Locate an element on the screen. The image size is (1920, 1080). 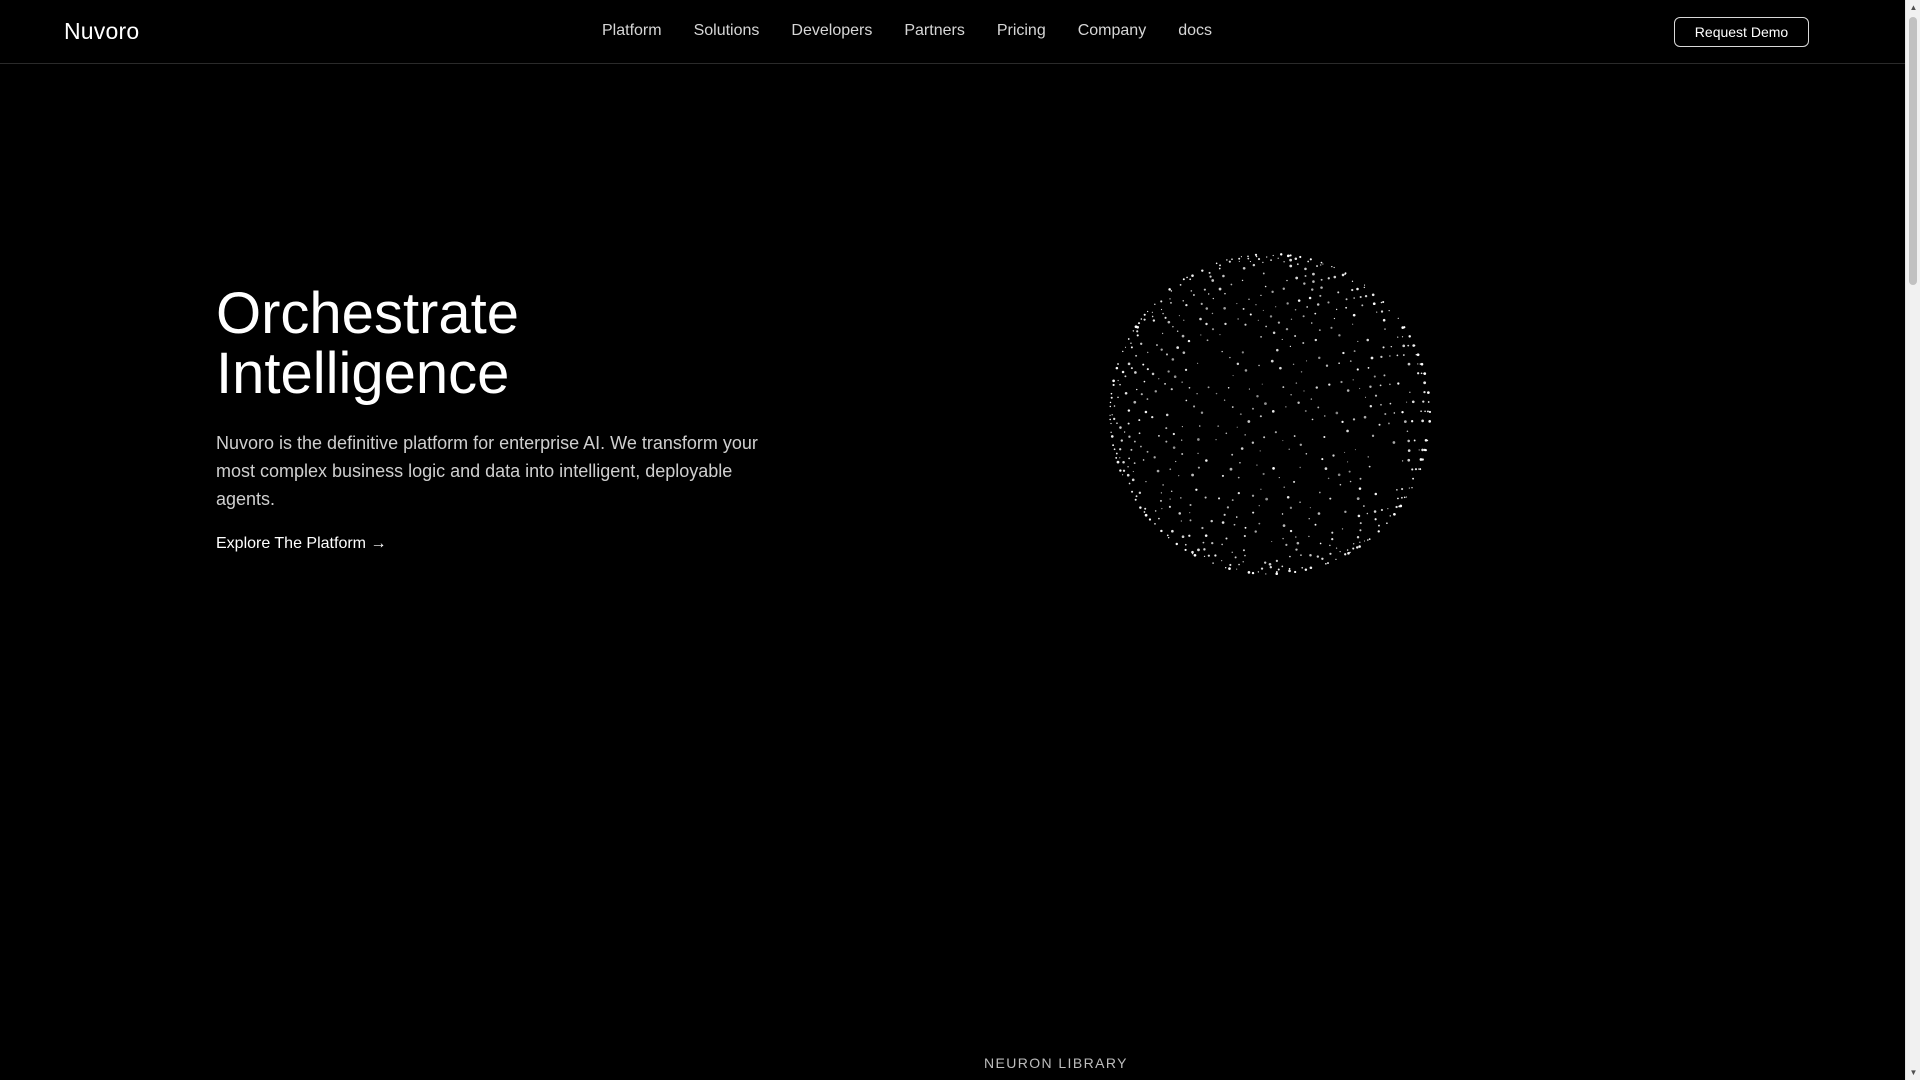
nav-link-solutions: Solutions is located at coordinates (727, 31).